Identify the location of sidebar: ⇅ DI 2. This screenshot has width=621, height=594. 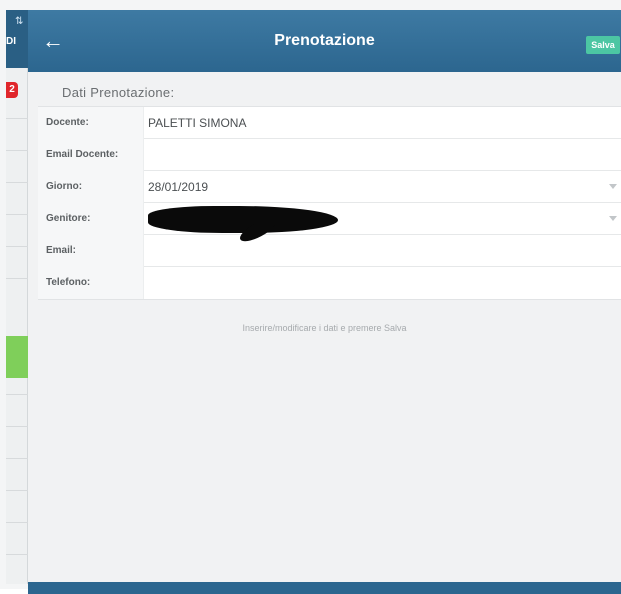
(17, 297).